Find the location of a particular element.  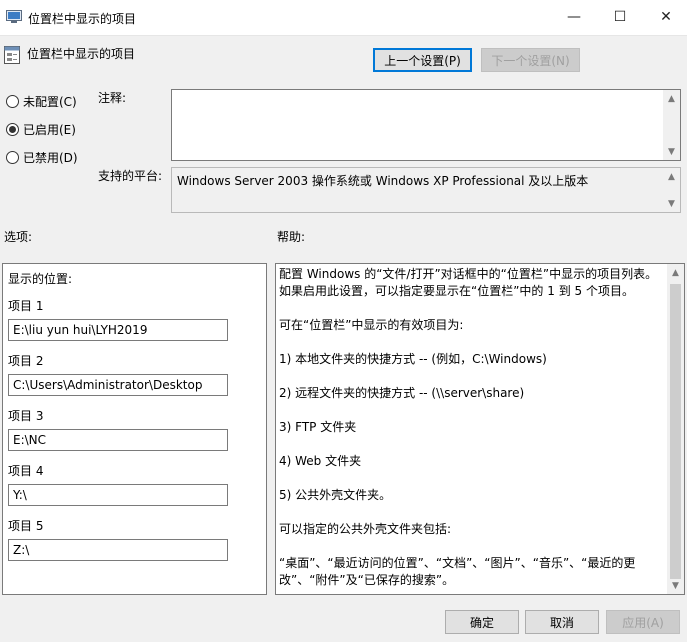

item-1-label: 项目 1 is located at coordinates (26, 306).